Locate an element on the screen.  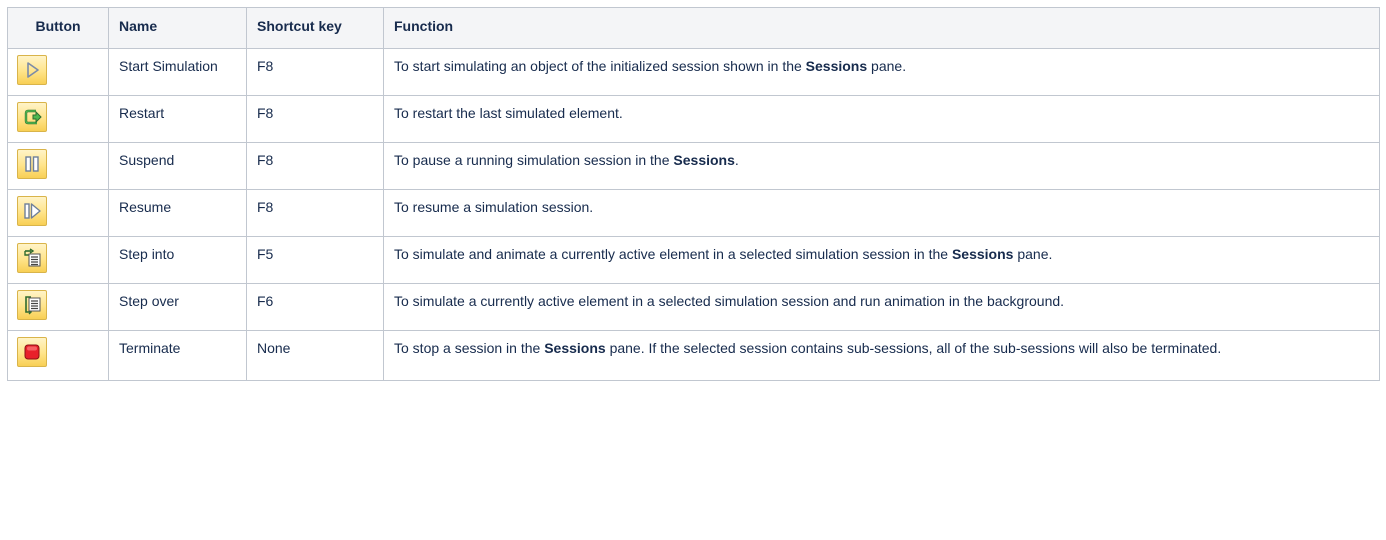
start-simulation-button is located at coordinates (32, 70).